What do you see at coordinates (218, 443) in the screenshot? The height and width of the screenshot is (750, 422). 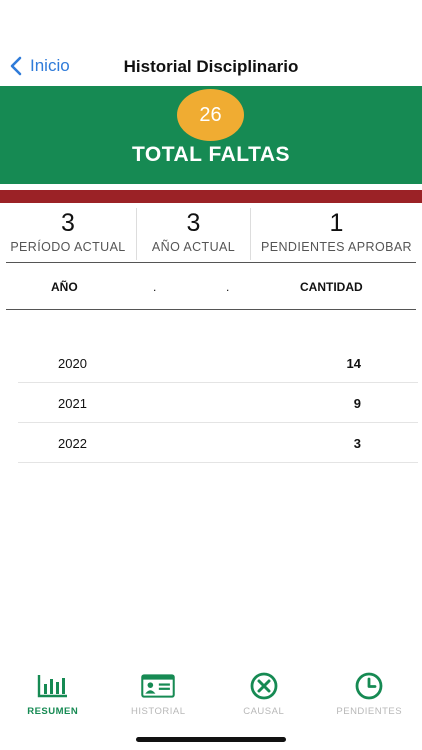 I see `table-row: 2022 3` at bounding box center [218, 443].